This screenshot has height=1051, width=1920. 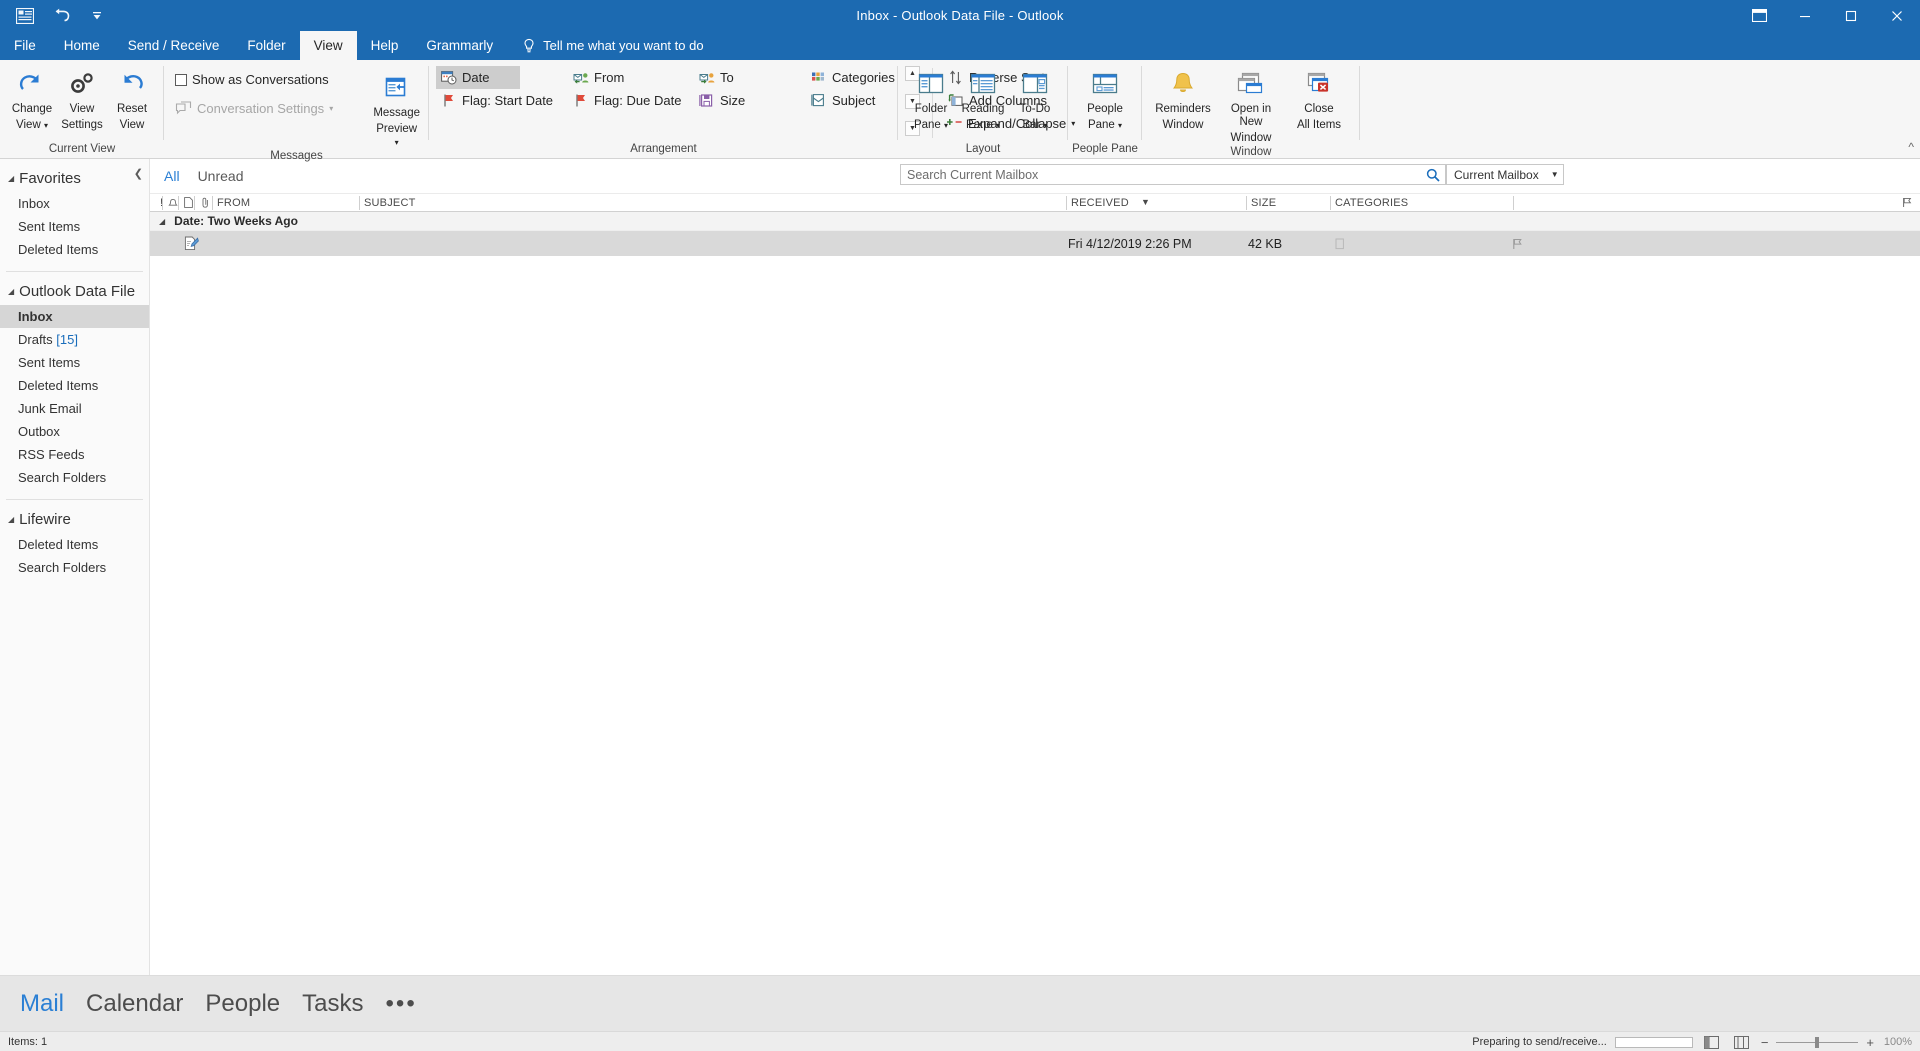 I want to click on folder-section-lifewire-label: Lifewire, so click(x=45, y=519).